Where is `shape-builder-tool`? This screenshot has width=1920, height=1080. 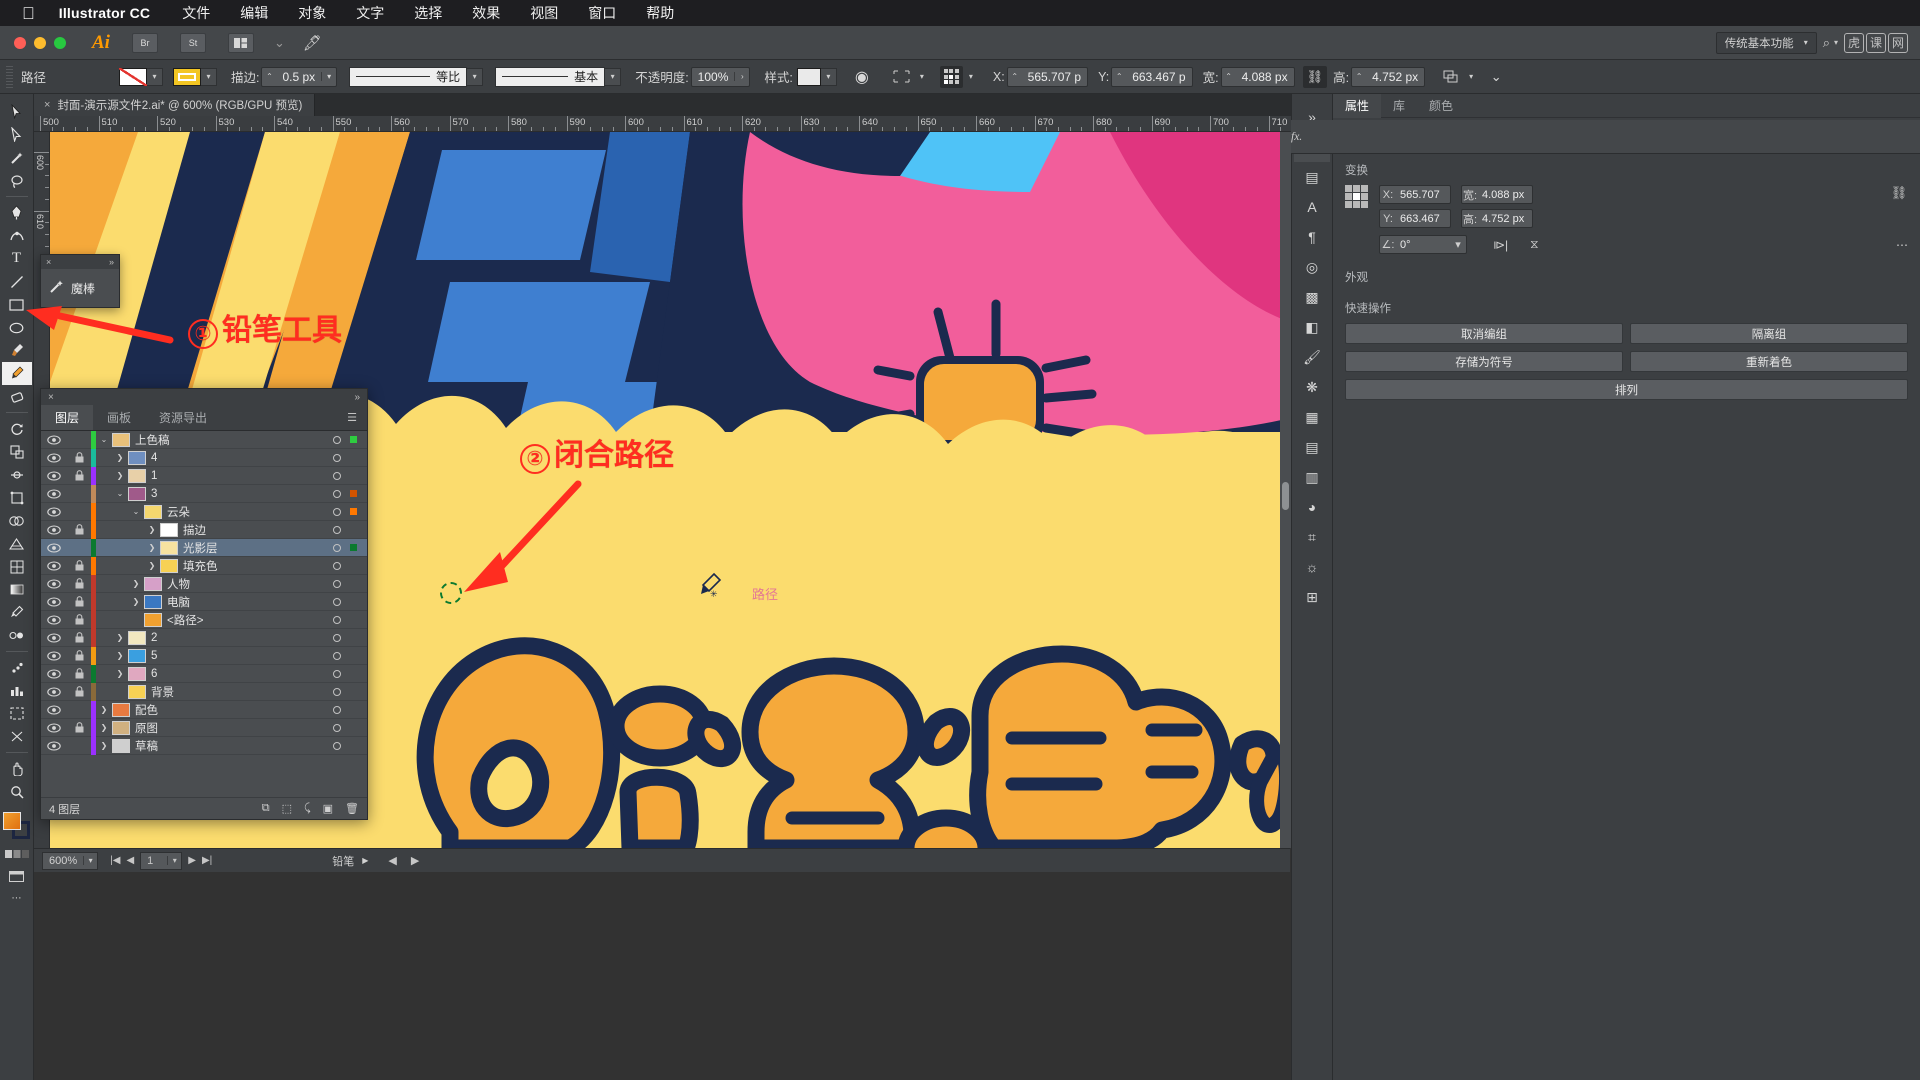
shape-builder-tool is located at coordinates (17, 520).